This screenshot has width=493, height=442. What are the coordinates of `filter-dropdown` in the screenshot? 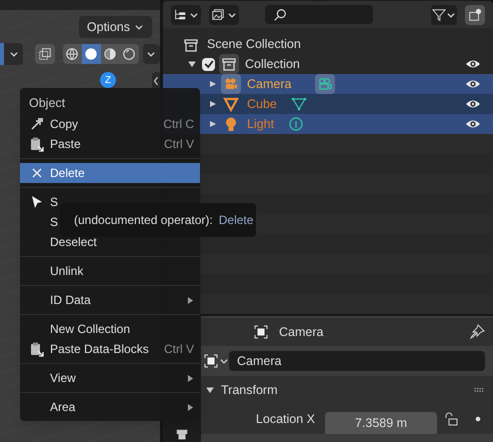 It's located at (444, 14).